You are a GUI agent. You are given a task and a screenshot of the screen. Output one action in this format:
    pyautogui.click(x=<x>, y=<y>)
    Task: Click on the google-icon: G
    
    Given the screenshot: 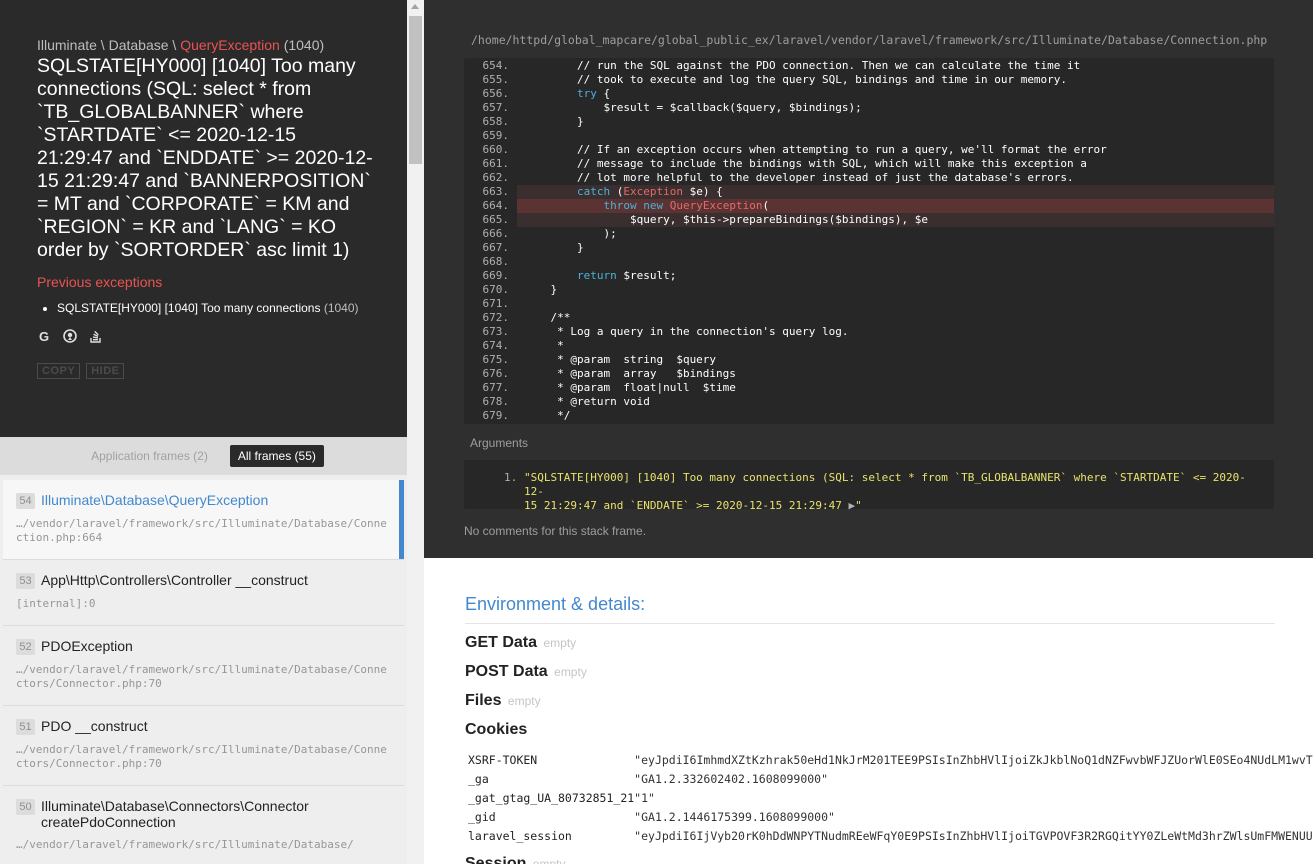 What is the action you would take?
    pyautogui.click(x=44, y=336)
    